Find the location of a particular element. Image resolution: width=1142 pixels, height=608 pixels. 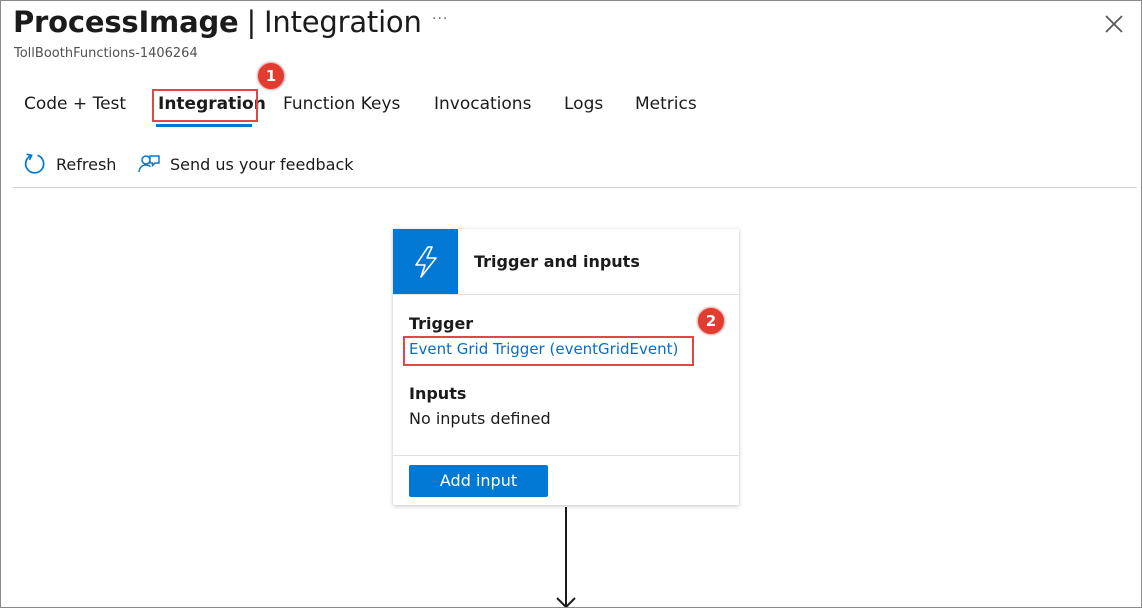

trigger-icon-tile is located at coordinates (425, 261).